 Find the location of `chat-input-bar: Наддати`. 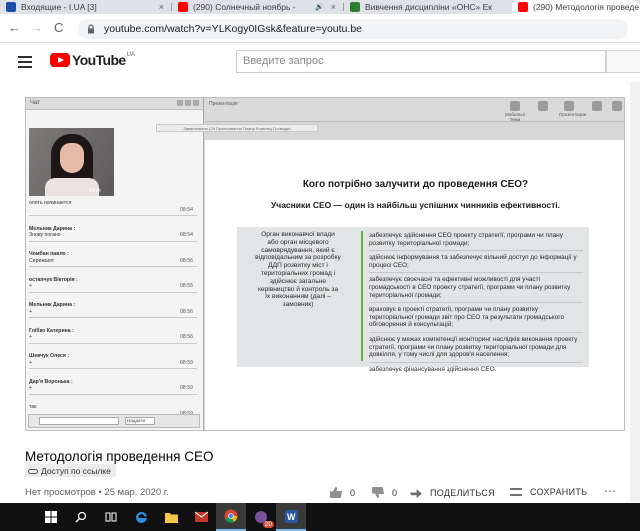

chat-input-bar: Наддати is located at coordinates (114, 421).